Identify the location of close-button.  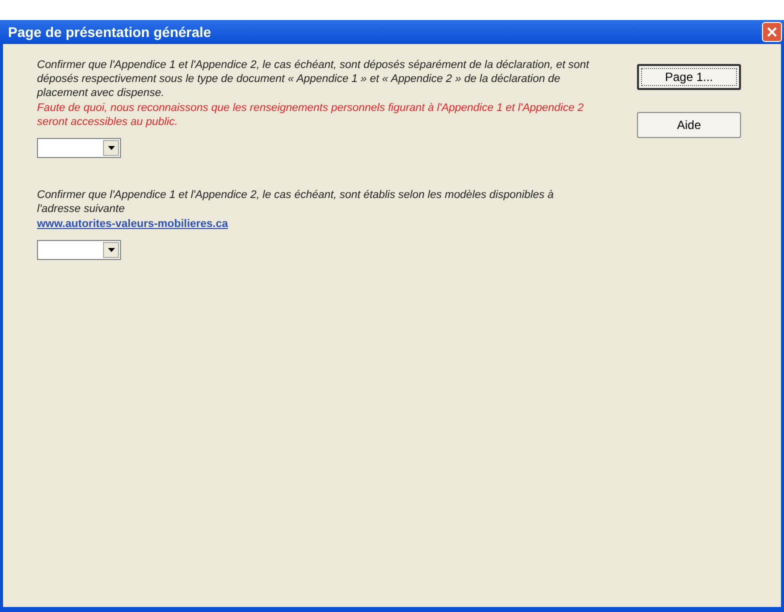
(772, 32).